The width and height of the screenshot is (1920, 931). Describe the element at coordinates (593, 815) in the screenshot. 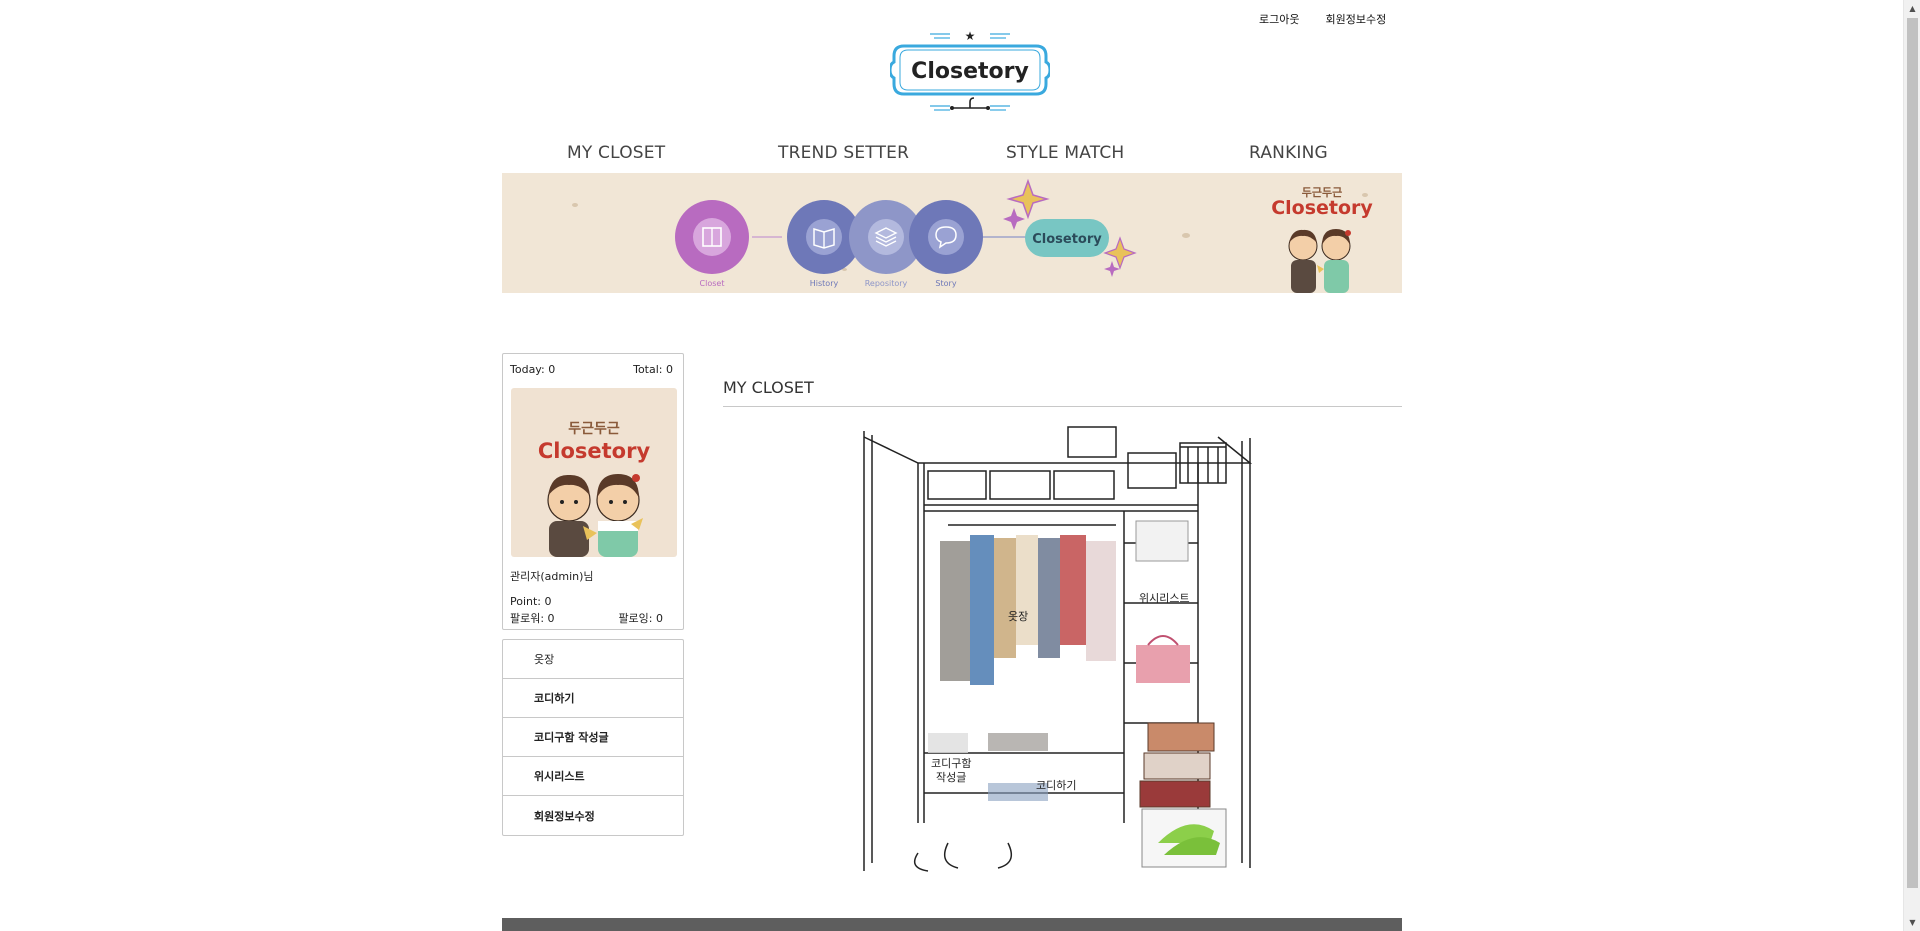

I see `sidemenu-item-edit-profile: 회원정보수정` at that location.